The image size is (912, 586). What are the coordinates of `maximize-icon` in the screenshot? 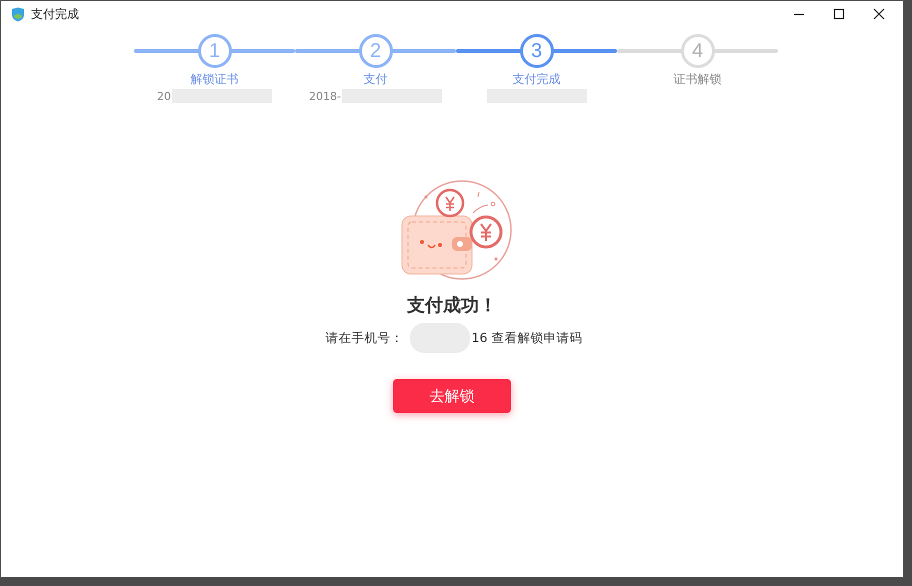 It's located at (839, 14).